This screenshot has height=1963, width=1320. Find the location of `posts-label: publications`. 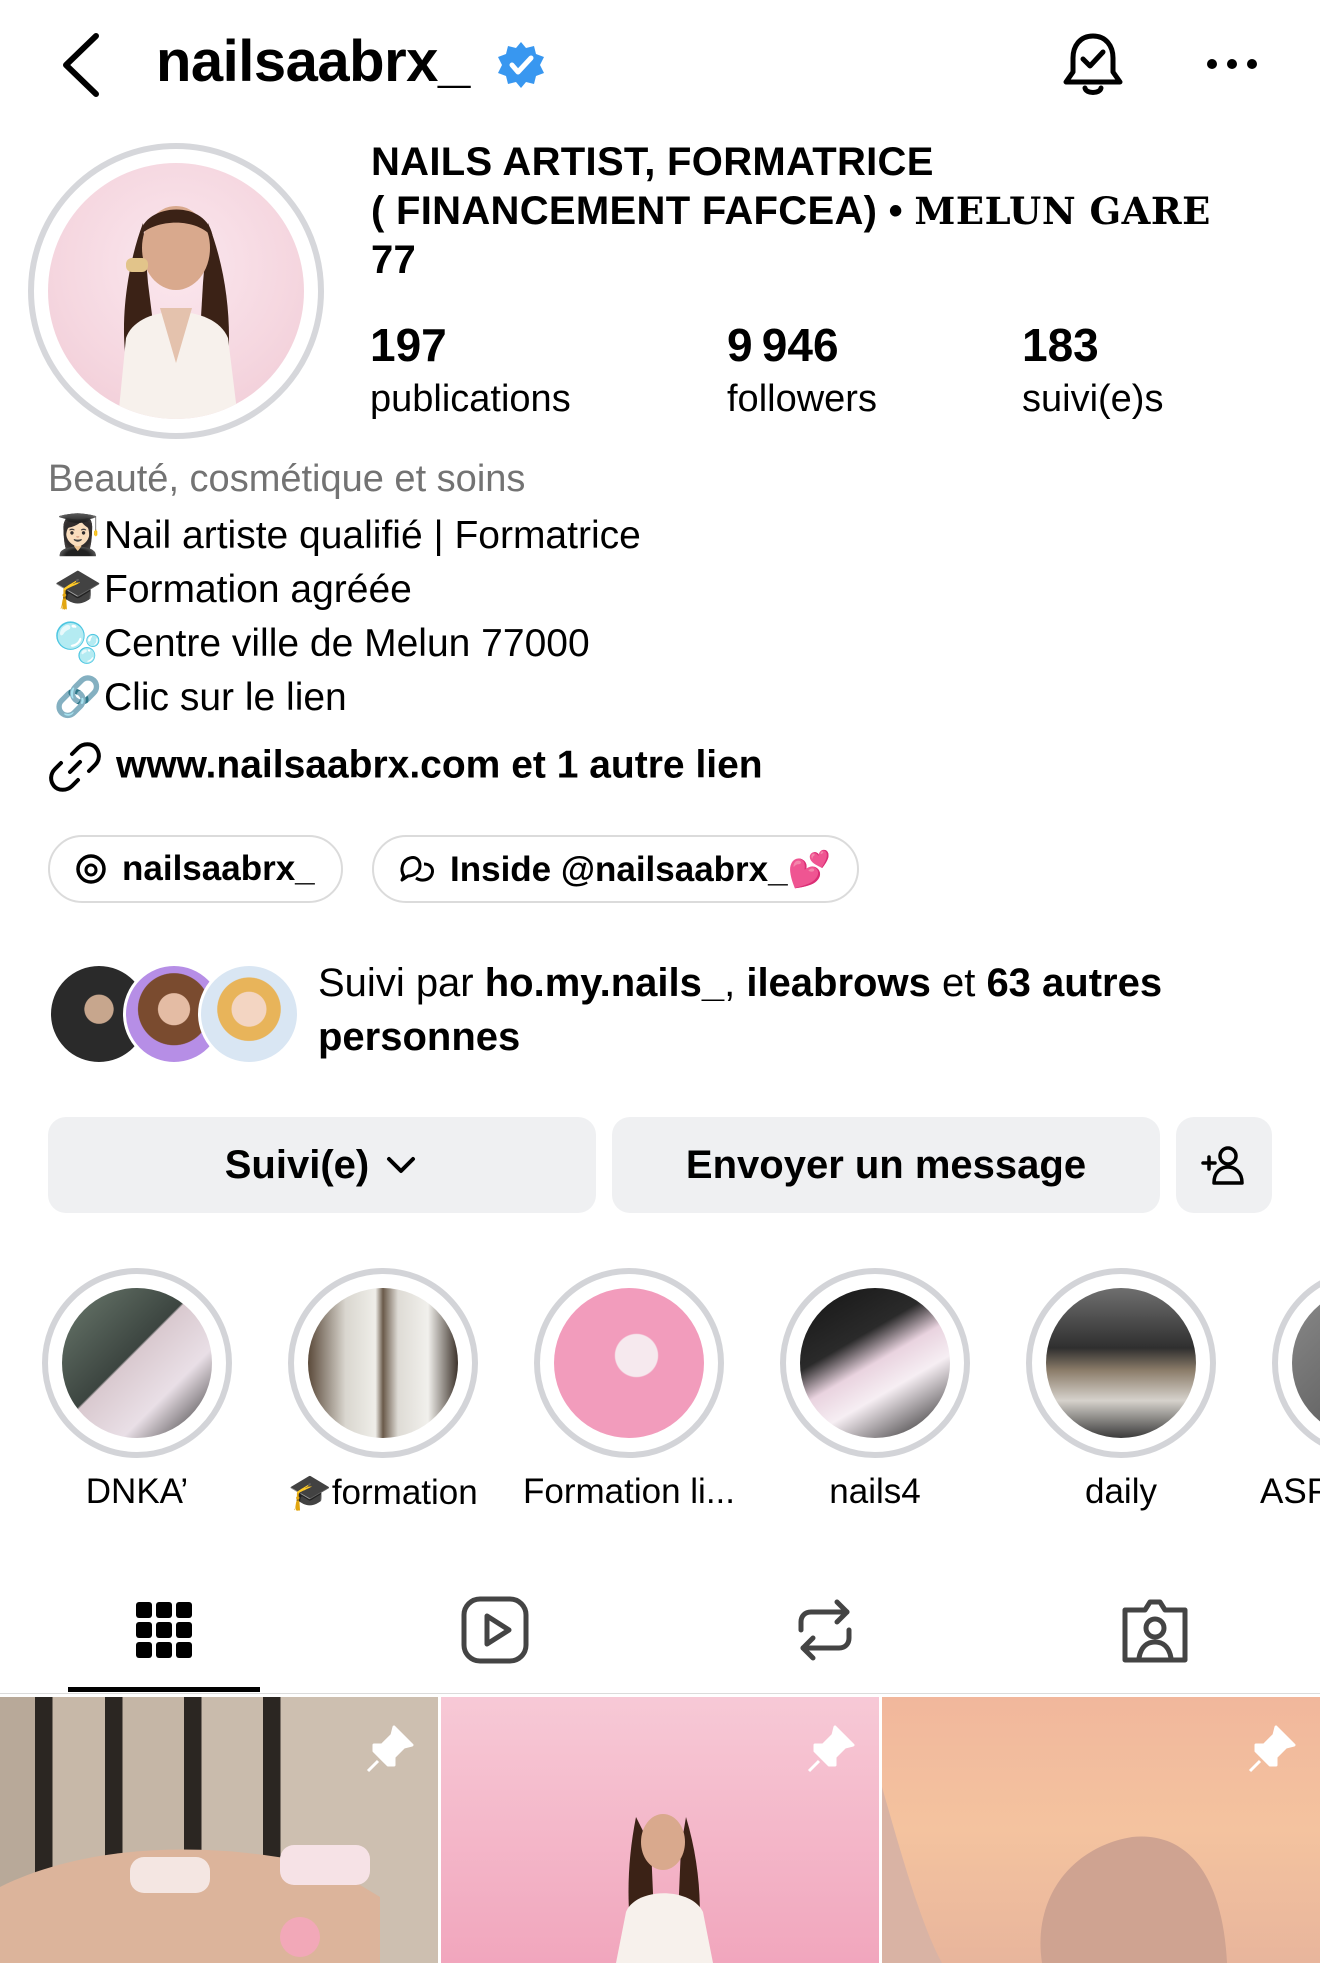

posts-label: publications is located at coordinates (470, 399).